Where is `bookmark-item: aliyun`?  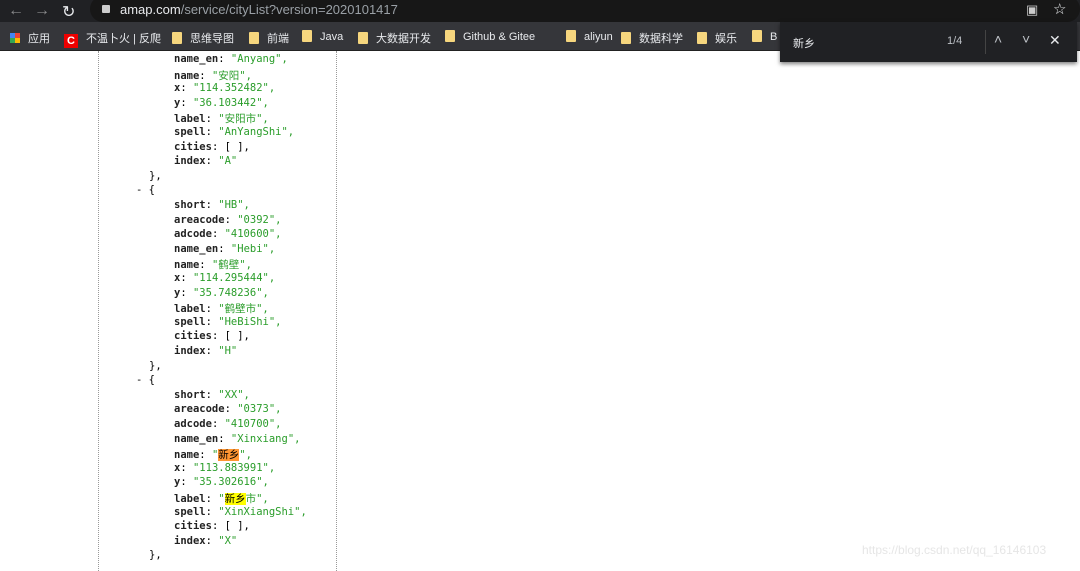 bookmark-item: aliyun is located at coordinates (589, 36).